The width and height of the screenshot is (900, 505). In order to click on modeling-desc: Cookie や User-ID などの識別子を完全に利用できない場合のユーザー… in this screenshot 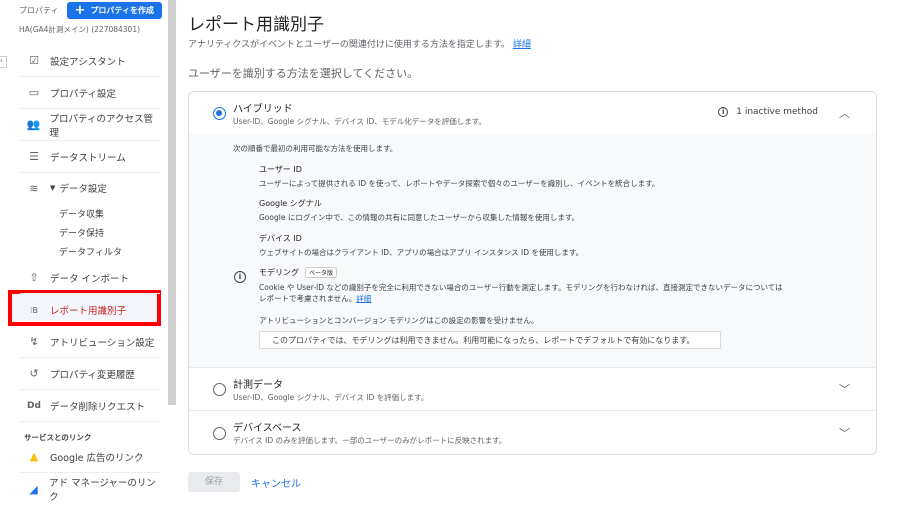, I will do `click(521, 287)`.